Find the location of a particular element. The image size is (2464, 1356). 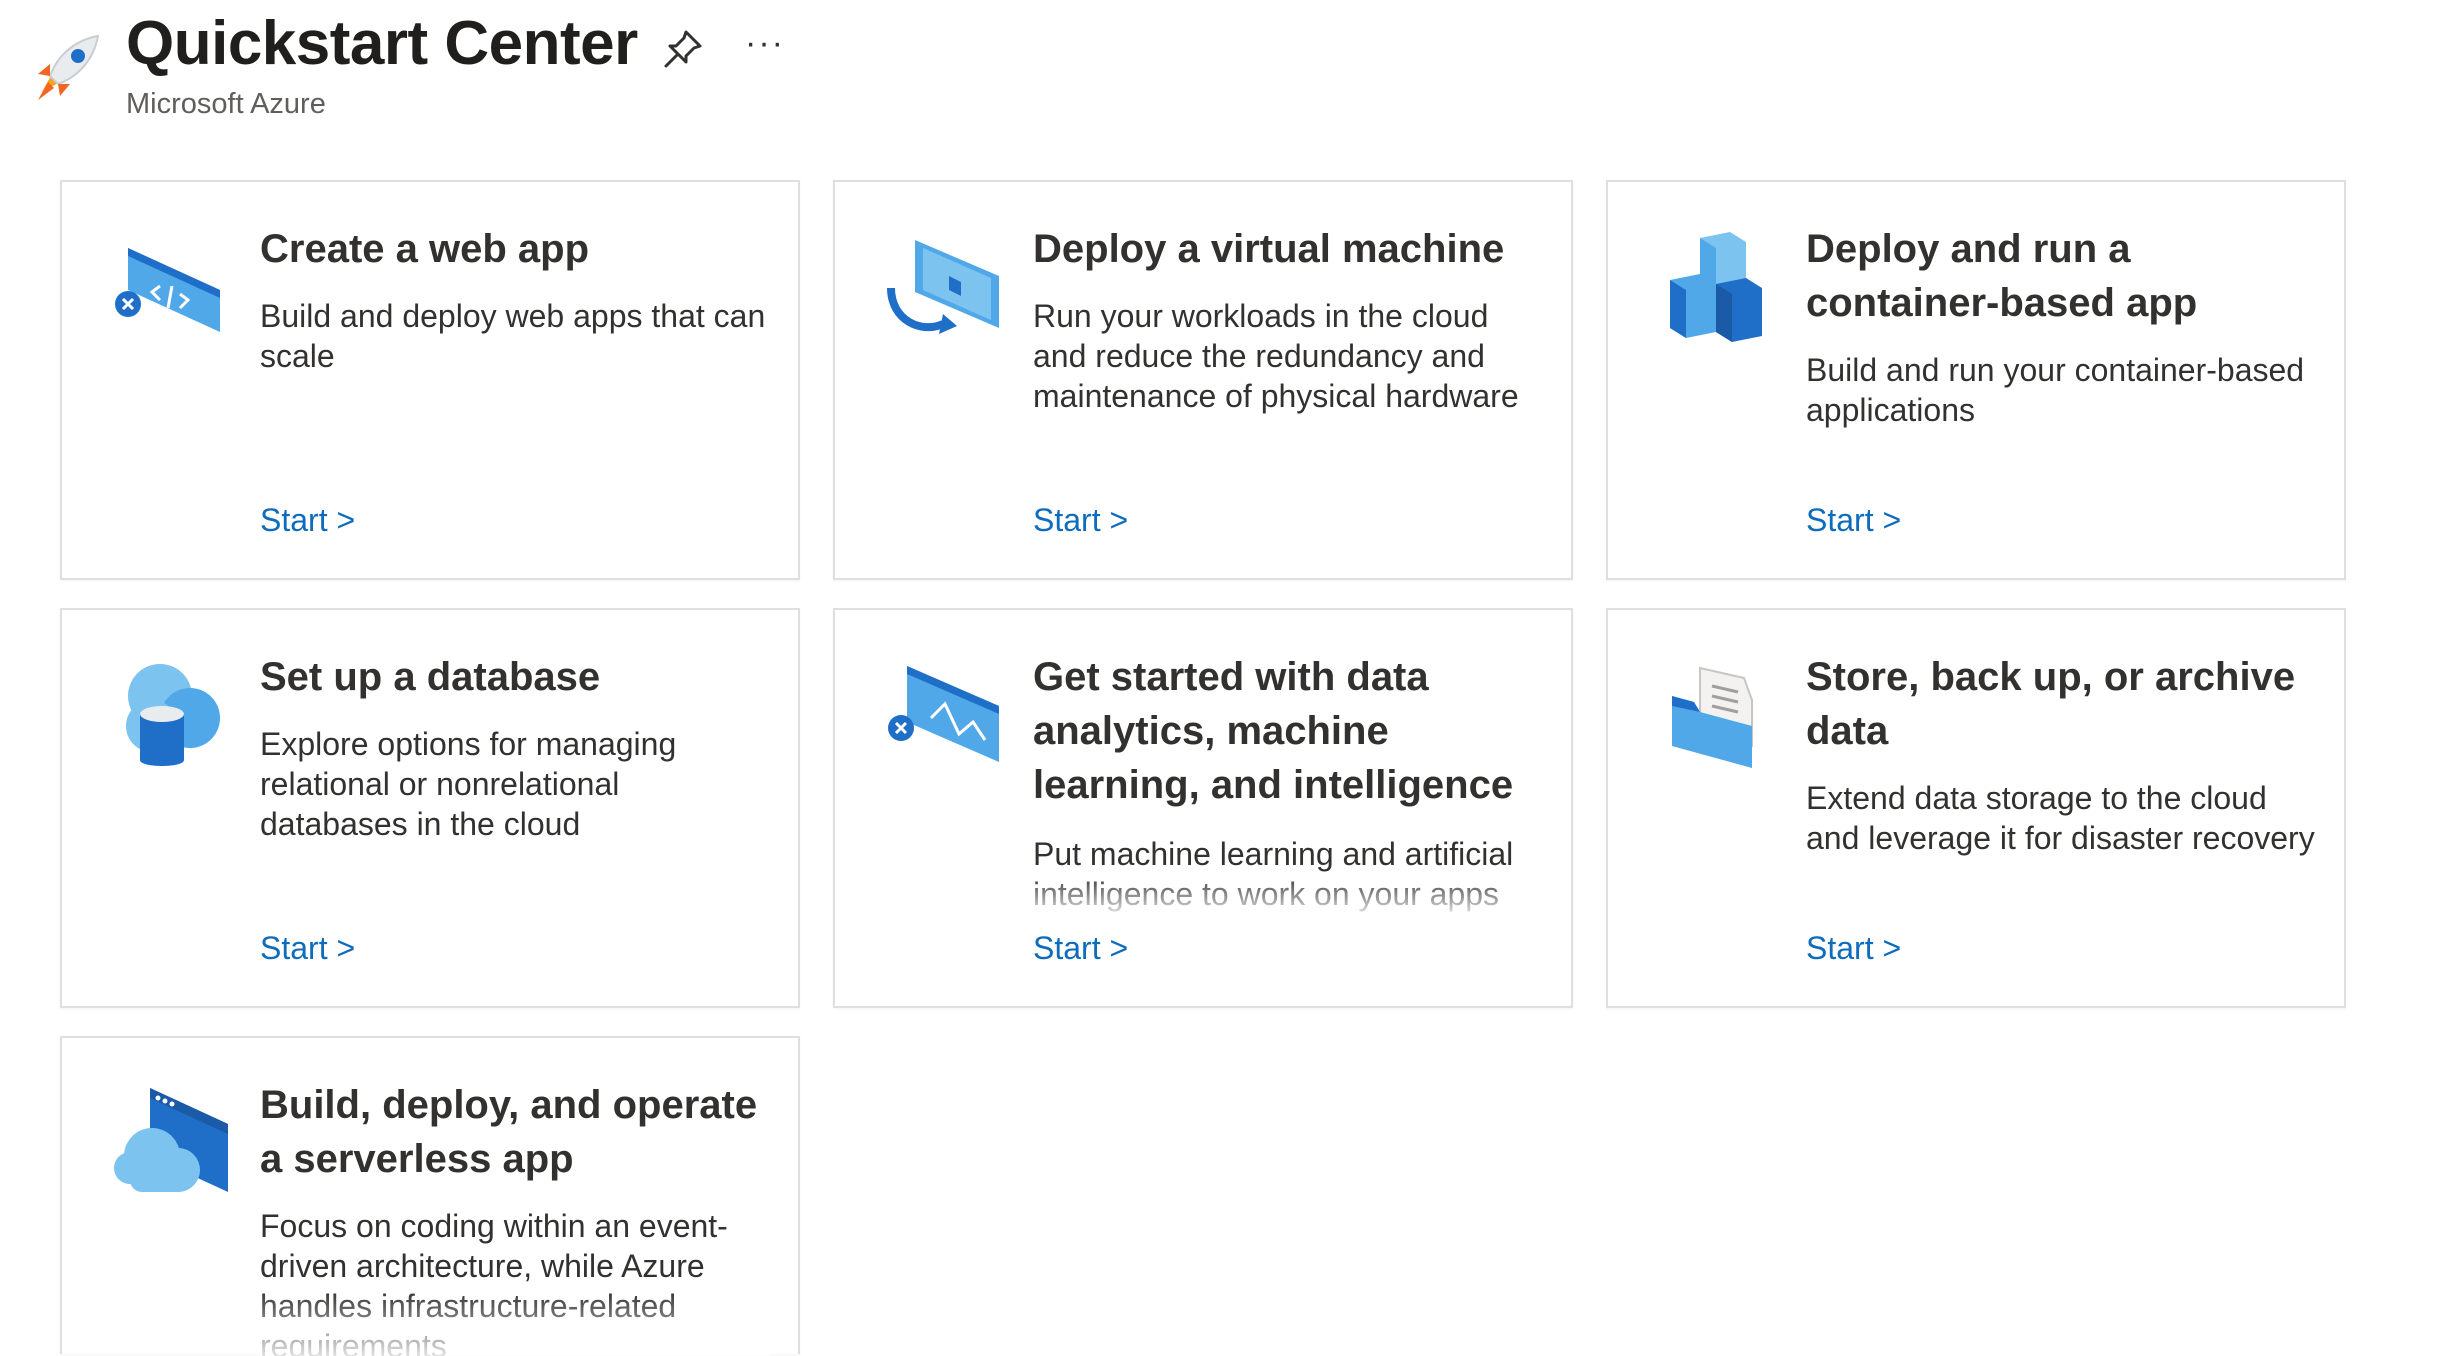

storage-folder-icon is located at coordinates (1712, 717).